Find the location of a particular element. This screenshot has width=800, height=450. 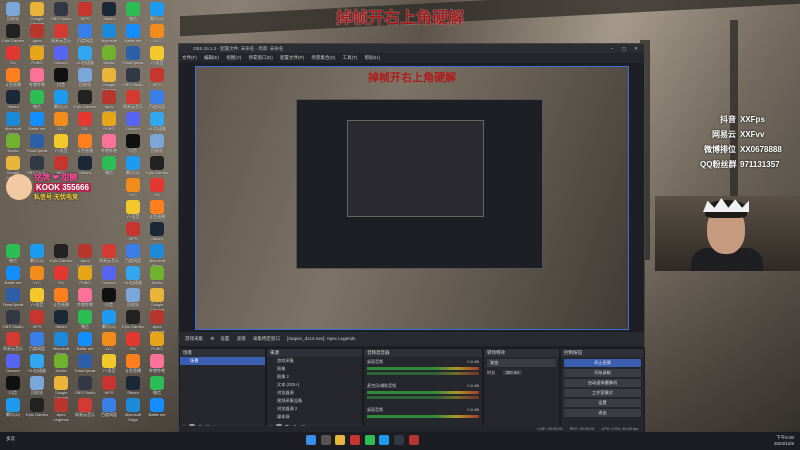

maximize-icon: ▢ is located at coordinates (624, 48).